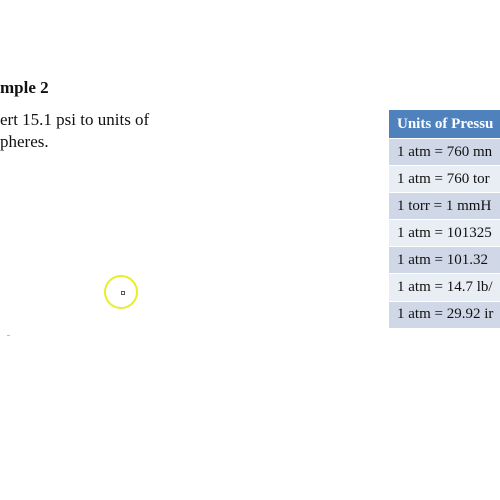 Image resolution: width=500 pixels, height=500 pixels. I want to click on table-row: 1 atm = 760 tor, so click(444, 180).